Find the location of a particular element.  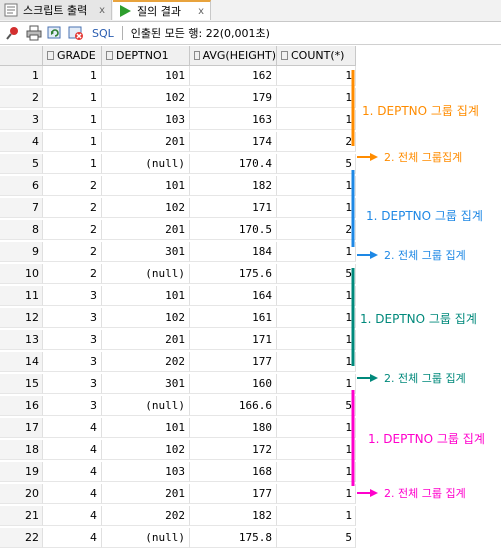

table-row: 4 1 201 174 2 is located at coordinates (178, 142).